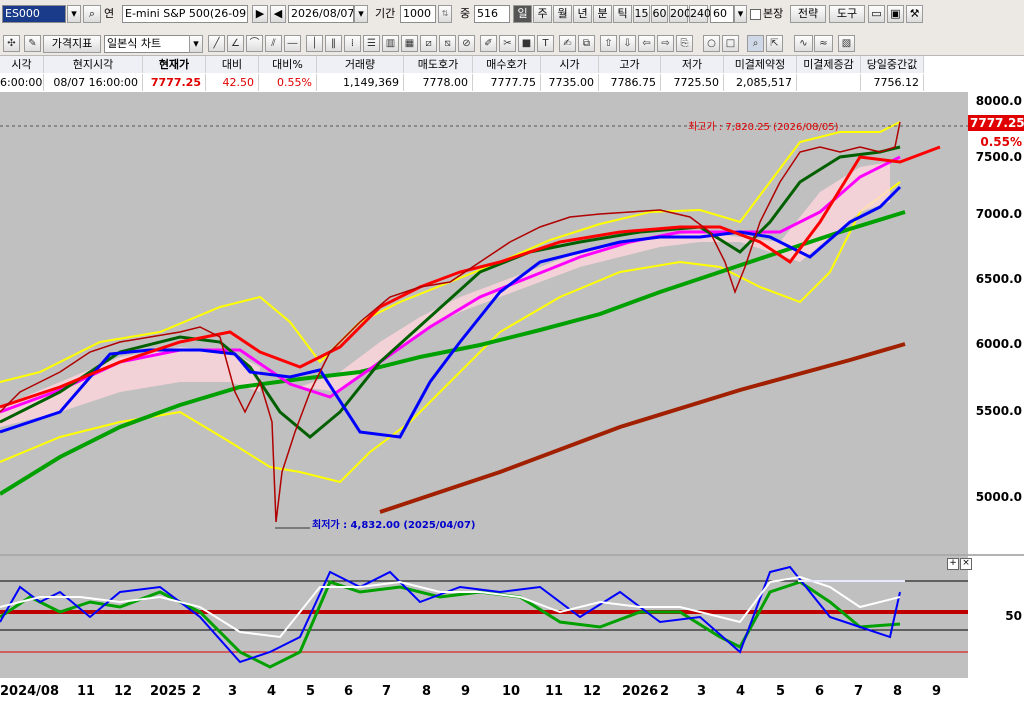 This screenshot has width=1024, height=710. I want to click on quote-value: 7777.75, so click(507, 82).